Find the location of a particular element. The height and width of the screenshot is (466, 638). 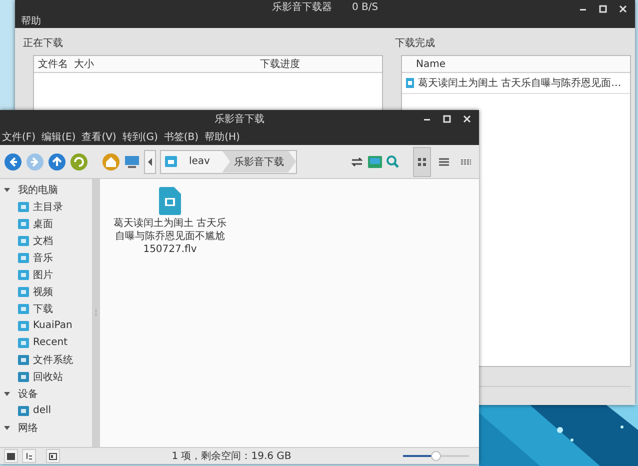

zoom-slider is located at coordinates (436, 456).